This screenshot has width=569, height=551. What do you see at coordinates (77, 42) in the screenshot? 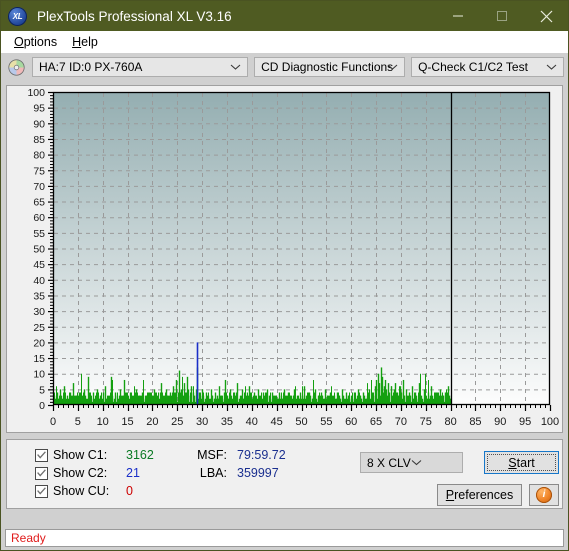
I see `menu-help-accel: H` at bounding box center [77, 42].